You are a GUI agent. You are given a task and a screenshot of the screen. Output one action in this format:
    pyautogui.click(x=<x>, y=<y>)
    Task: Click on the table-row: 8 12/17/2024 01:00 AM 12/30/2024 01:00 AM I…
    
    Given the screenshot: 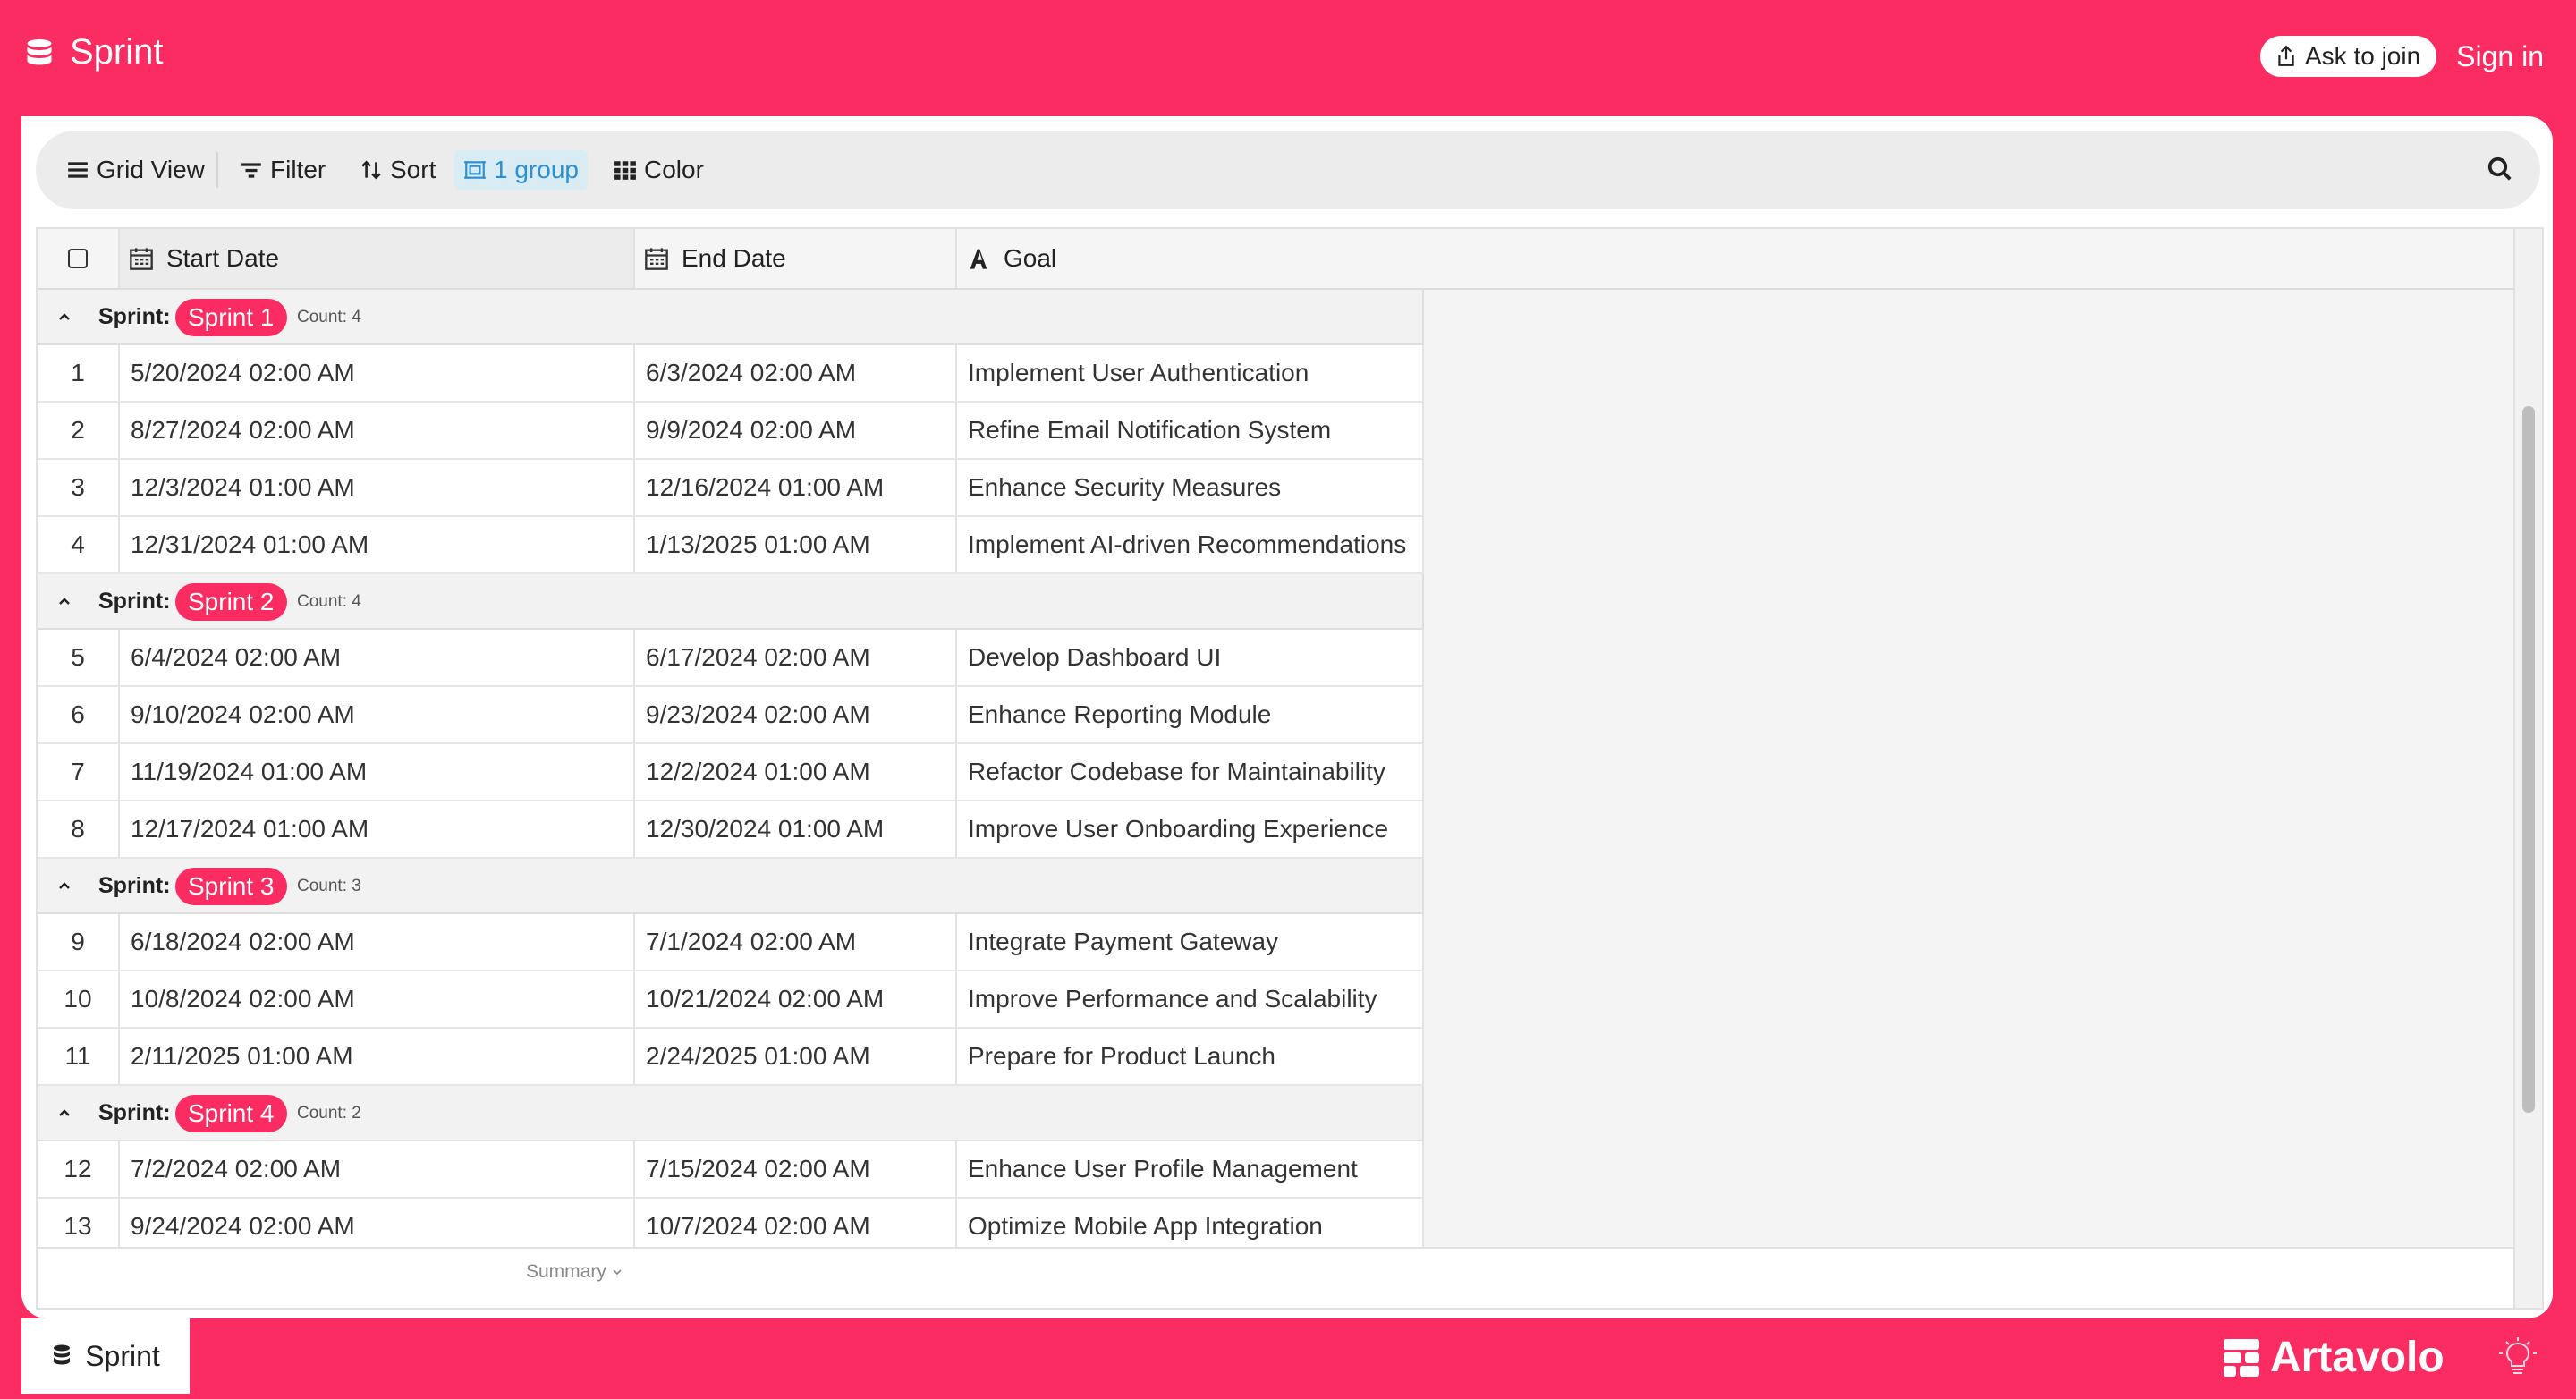 What is the action you would take?
    pyautogui.click(x=731, y=830)
    